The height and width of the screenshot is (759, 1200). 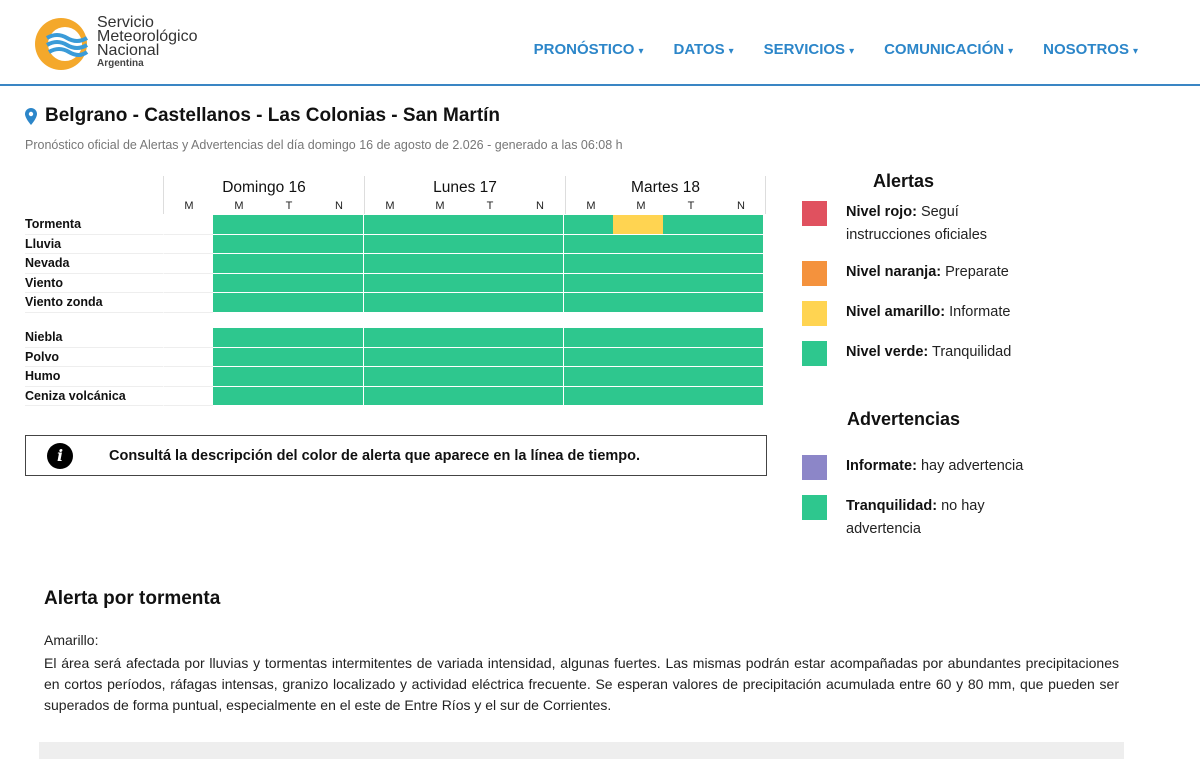 I want to click on nav-nosotros: NOSOTROS ▾, so click(x=1090, y=49).